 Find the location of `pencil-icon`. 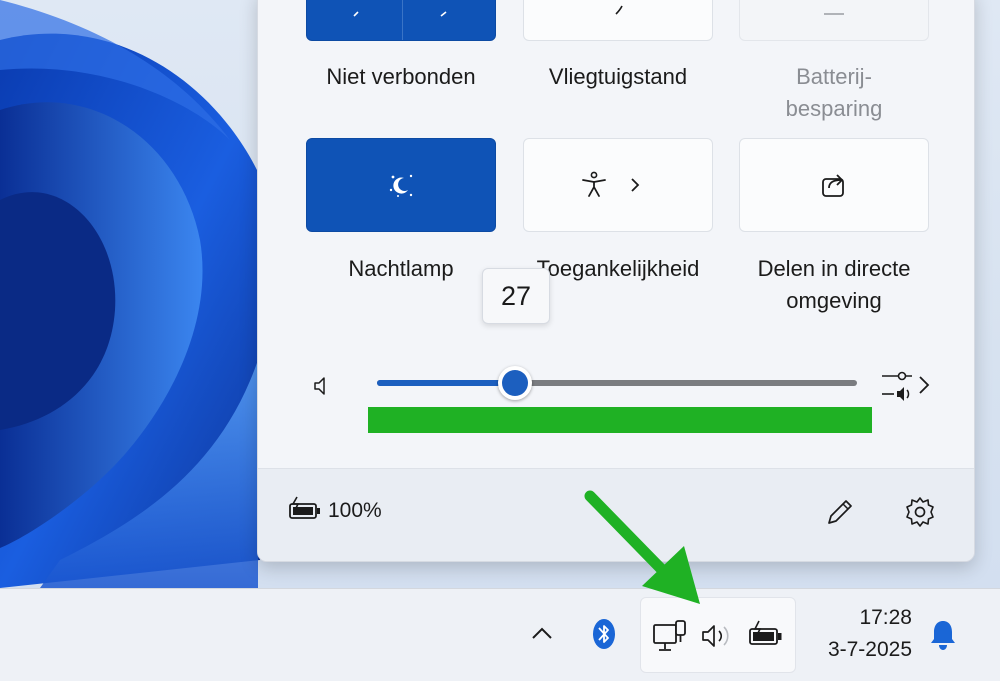

pencil-icon is located at coordinates (840, 512).